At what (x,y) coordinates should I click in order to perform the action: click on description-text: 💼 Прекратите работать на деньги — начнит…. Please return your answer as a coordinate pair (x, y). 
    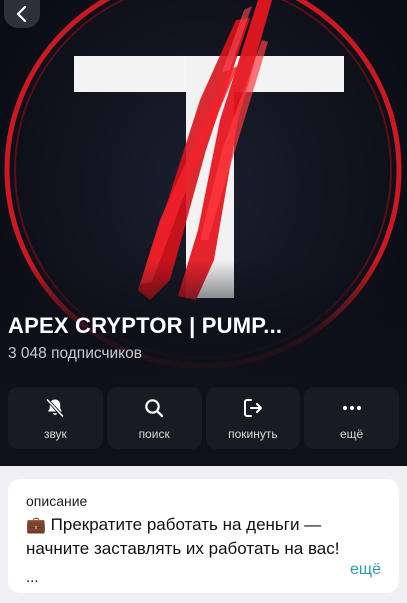
    Looking at the image, I should click on (203, 536).